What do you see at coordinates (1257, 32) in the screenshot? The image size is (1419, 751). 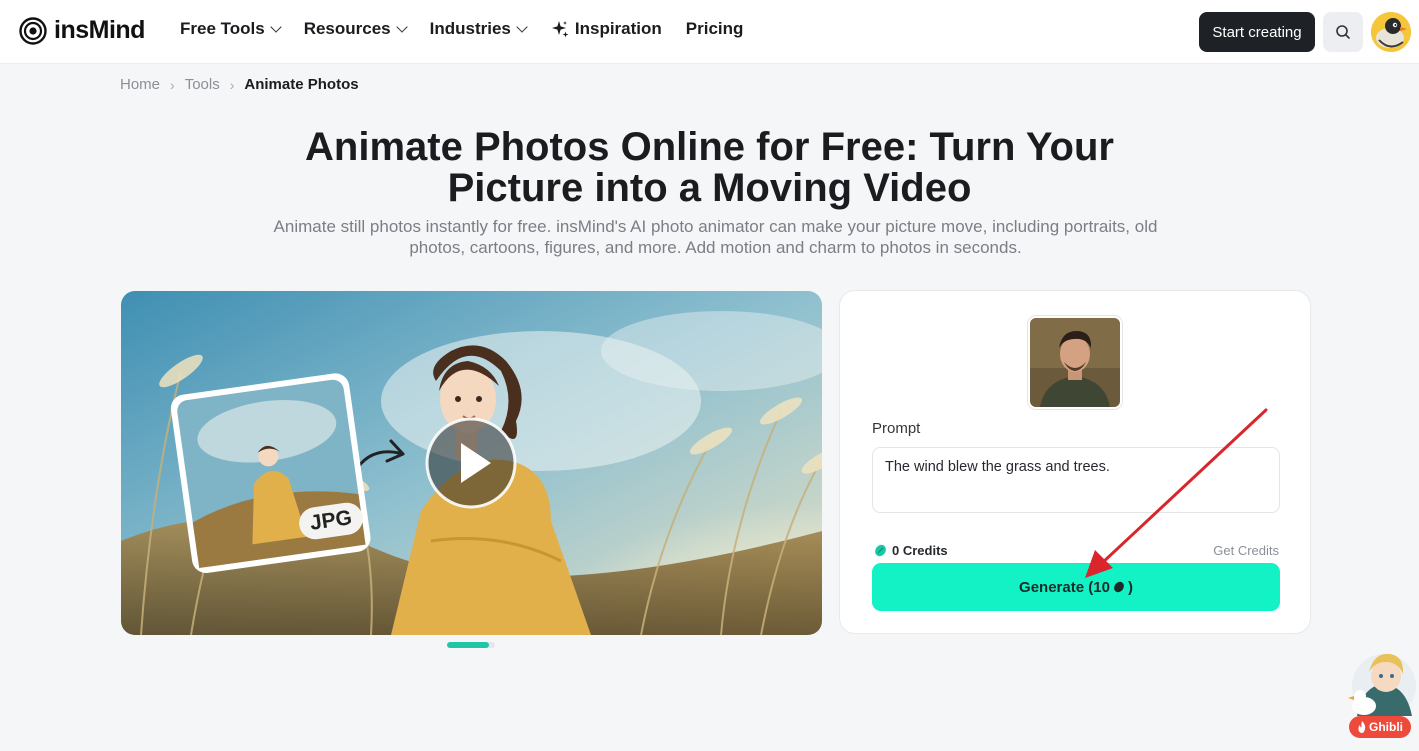 I see `start-creating-button: Start creating` at bounding box center [1257, 32].